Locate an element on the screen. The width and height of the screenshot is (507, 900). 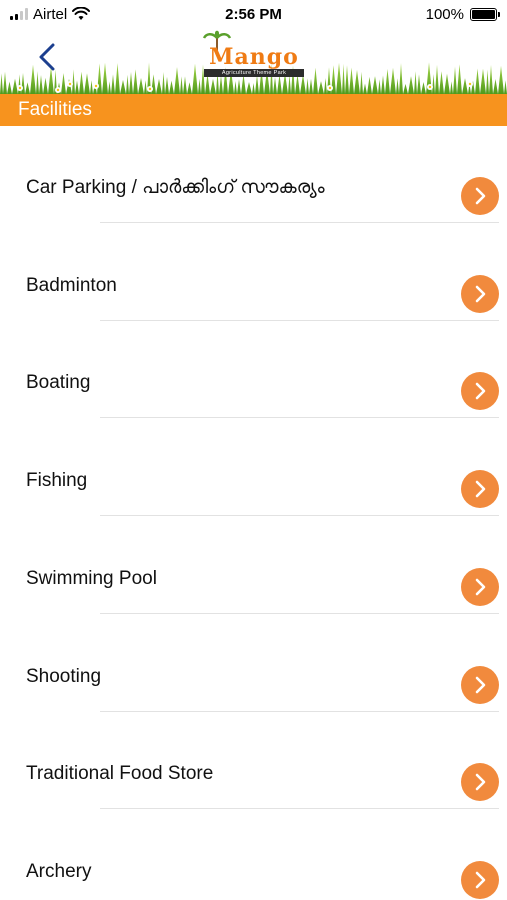
logo-title: Mango is located at coordinates (254, 57).